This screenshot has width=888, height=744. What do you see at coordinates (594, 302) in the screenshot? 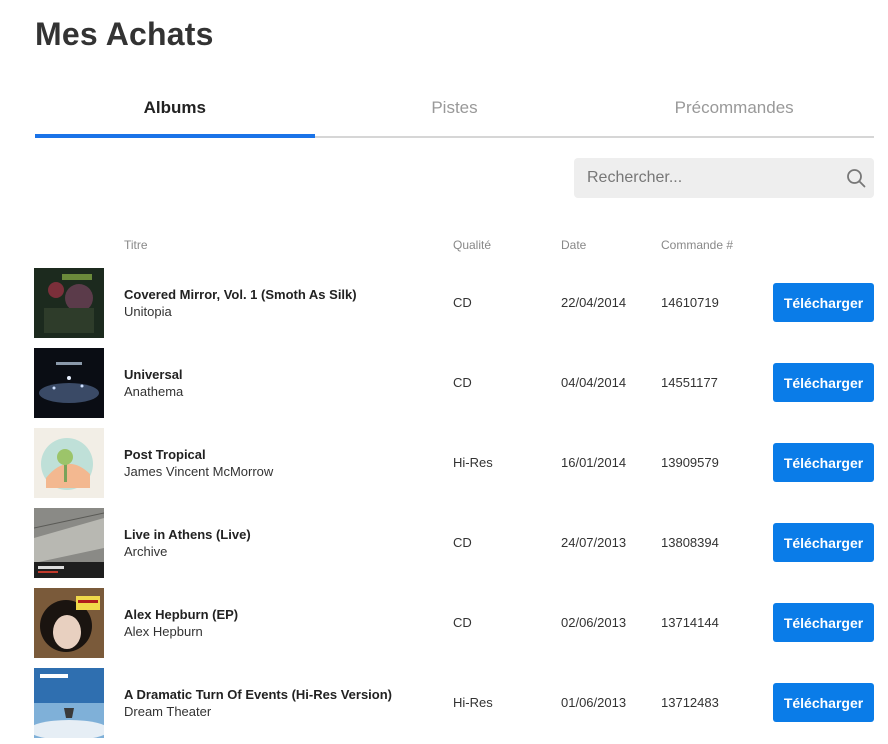
I see `order-date: 22/04/2014` at bounding box center [594, 302].